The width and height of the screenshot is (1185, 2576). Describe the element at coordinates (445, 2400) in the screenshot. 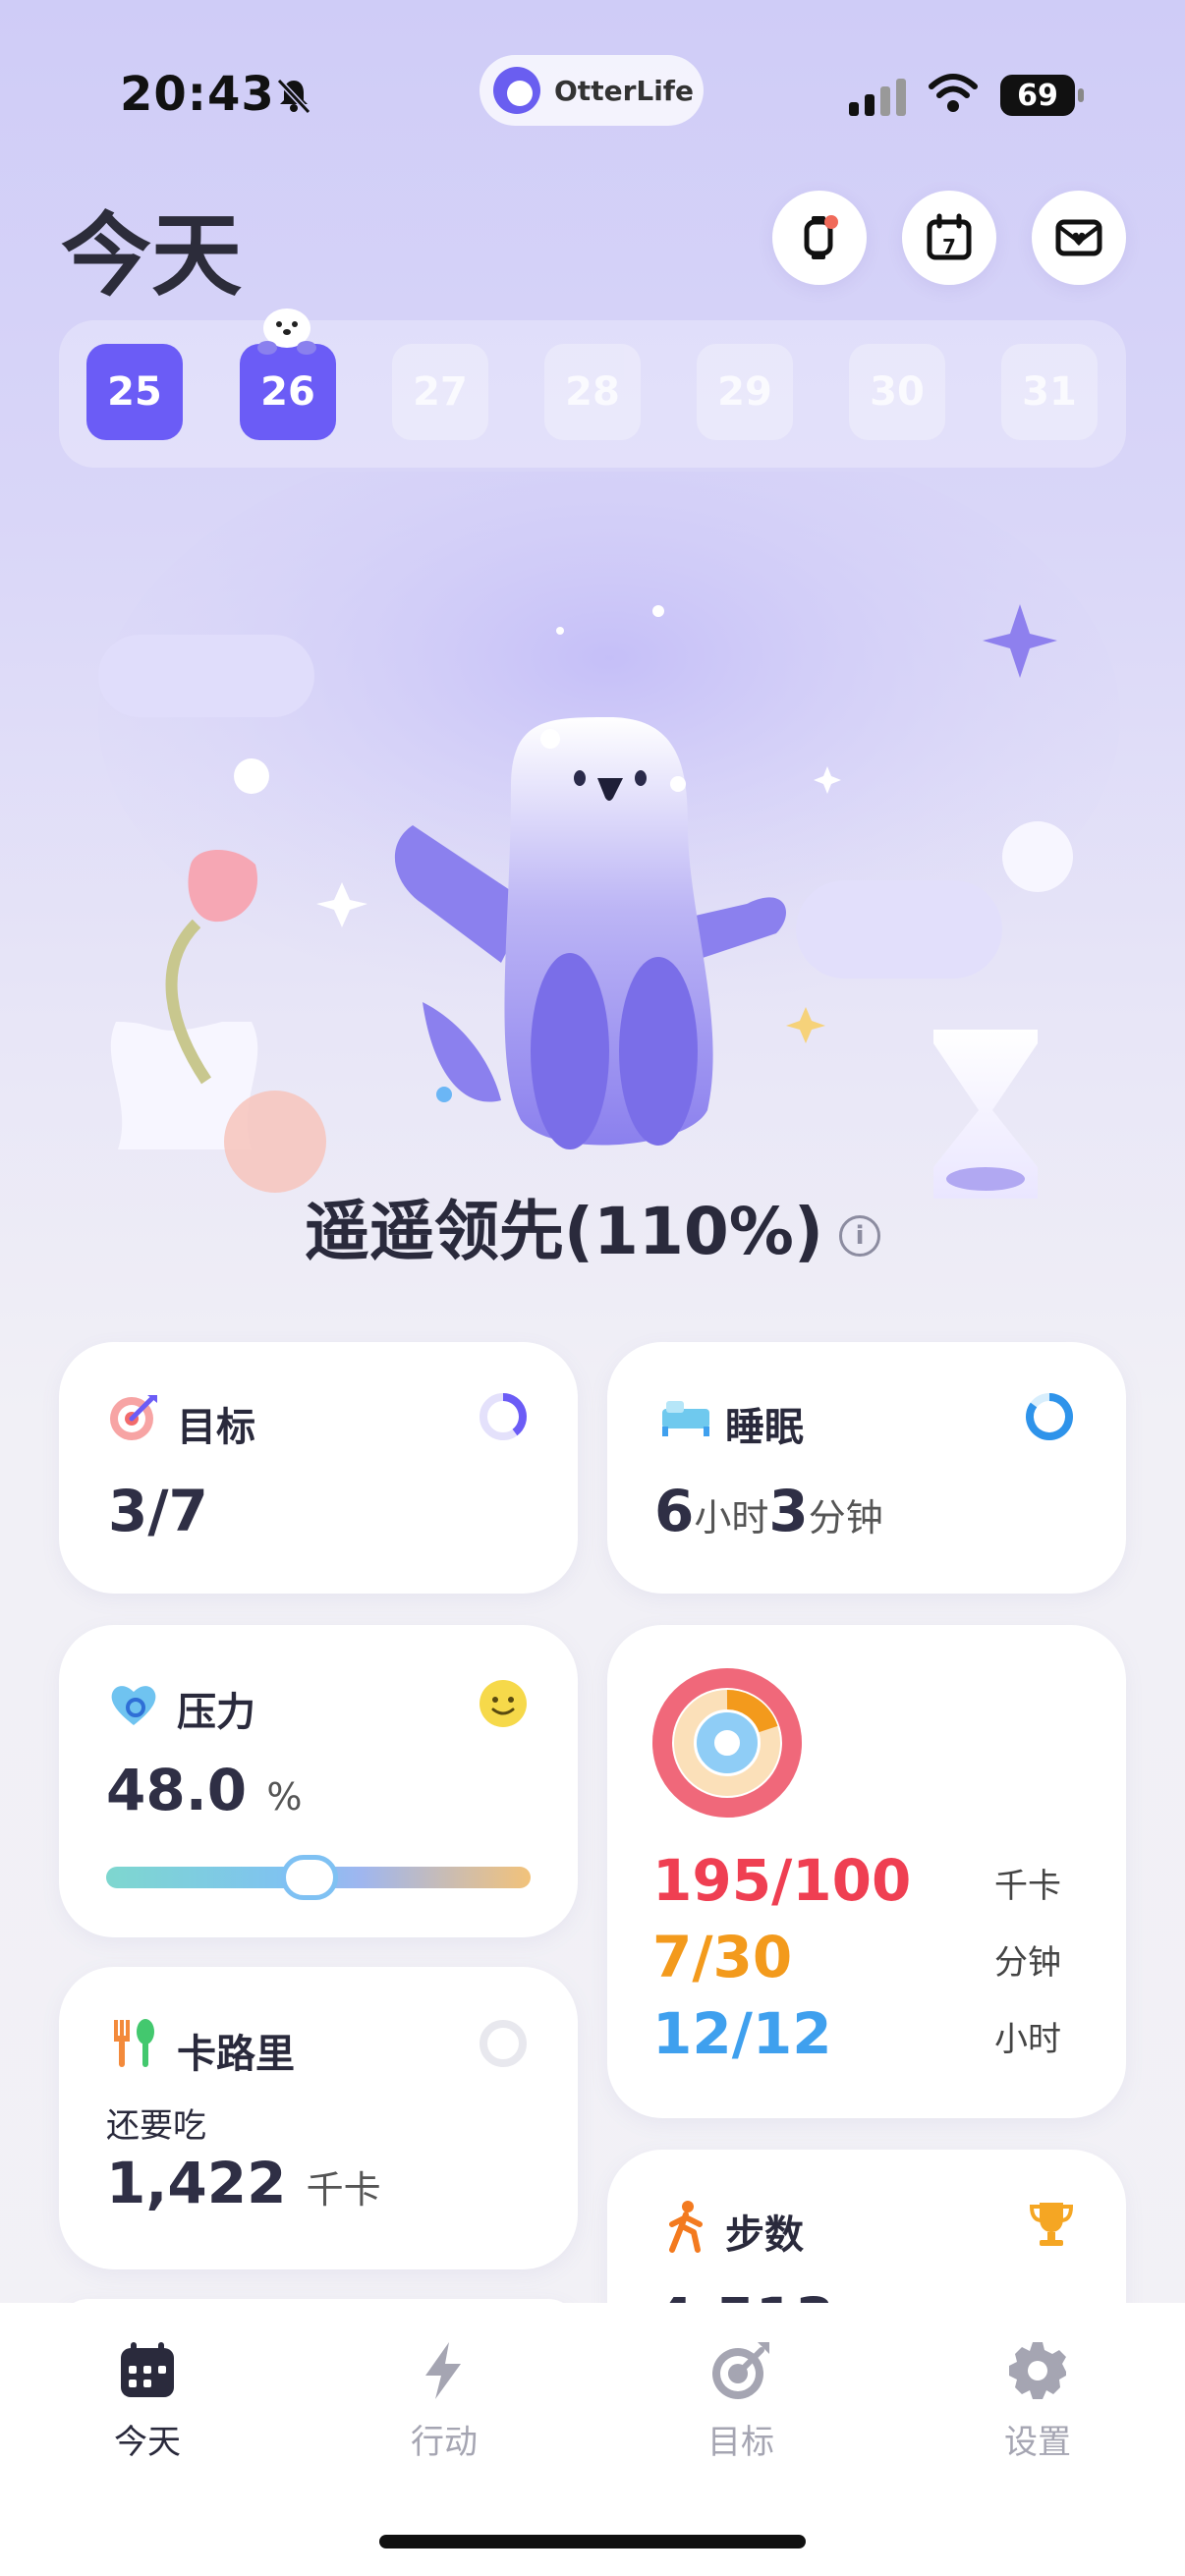

I see `tab-actions: 行动` at that location.